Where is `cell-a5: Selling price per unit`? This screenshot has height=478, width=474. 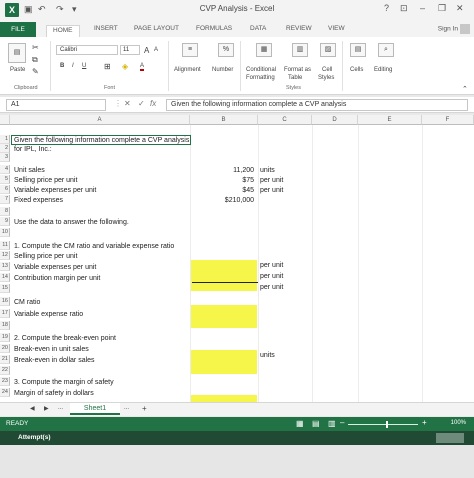 cell-a5: Selling price per unit is located at coordinates (45, 180).